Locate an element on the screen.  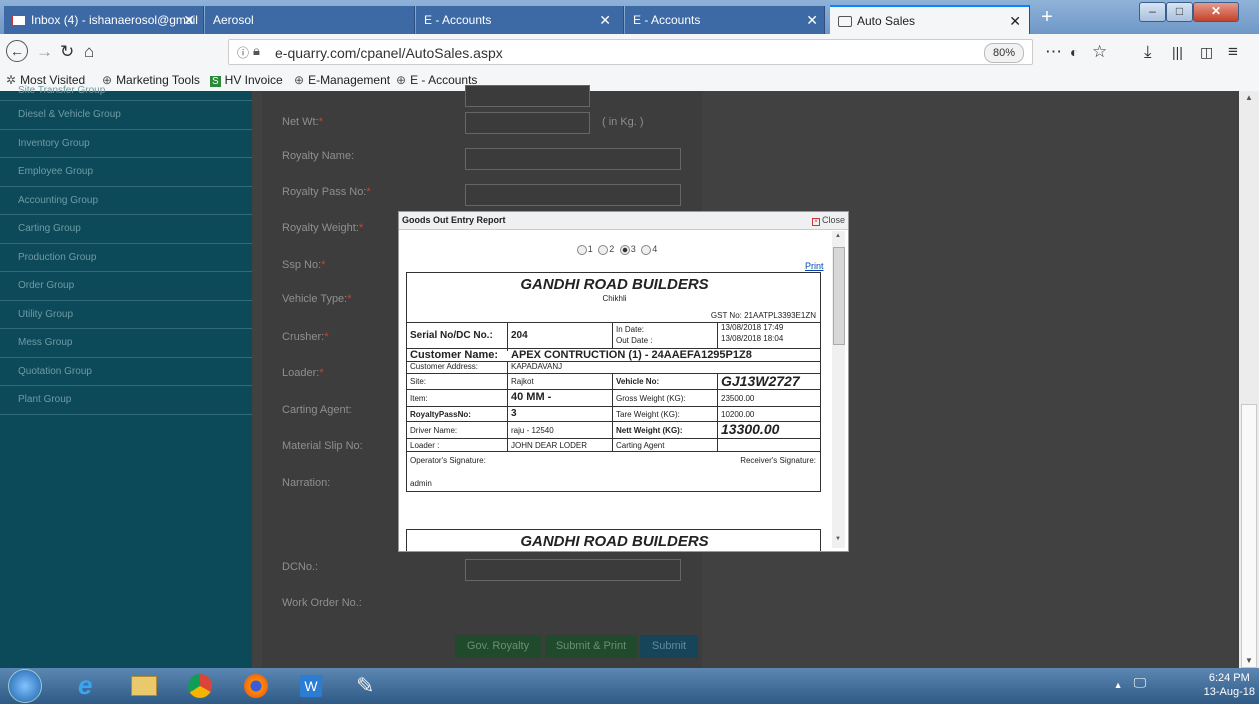
clock-time: 6:24 PM is located at coordinates (1229, 678).